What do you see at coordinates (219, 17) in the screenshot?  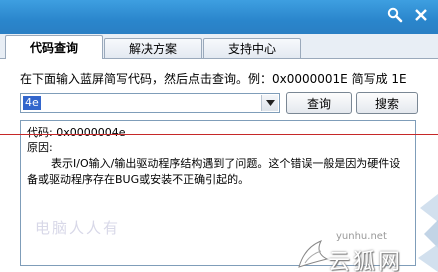 I see `title-bar` at bounding box center [219, 17].